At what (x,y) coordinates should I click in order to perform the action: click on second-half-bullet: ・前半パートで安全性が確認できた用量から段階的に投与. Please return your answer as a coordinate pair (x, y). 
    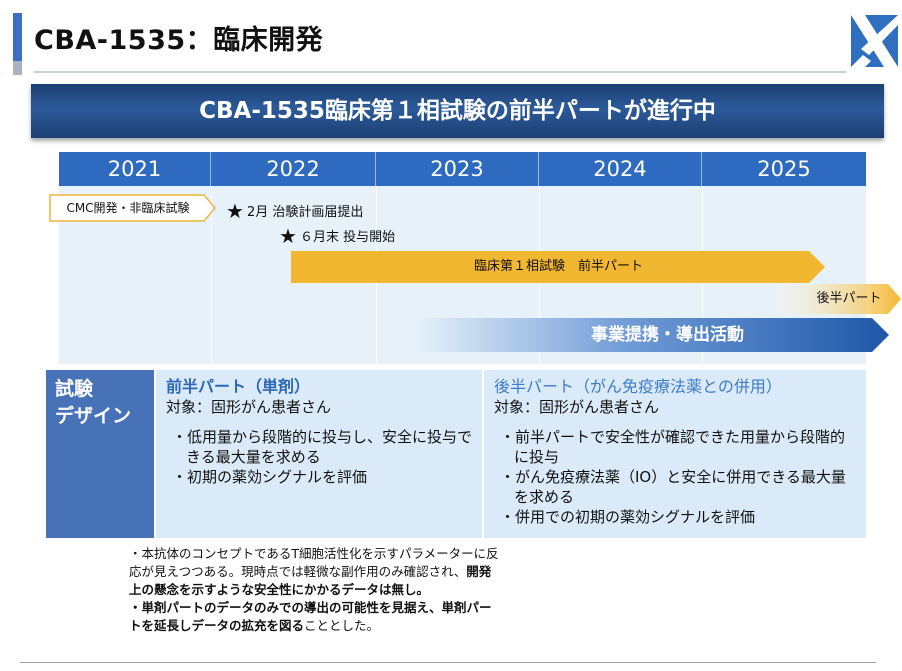
    Looking at the image, I should click on (673, 447).